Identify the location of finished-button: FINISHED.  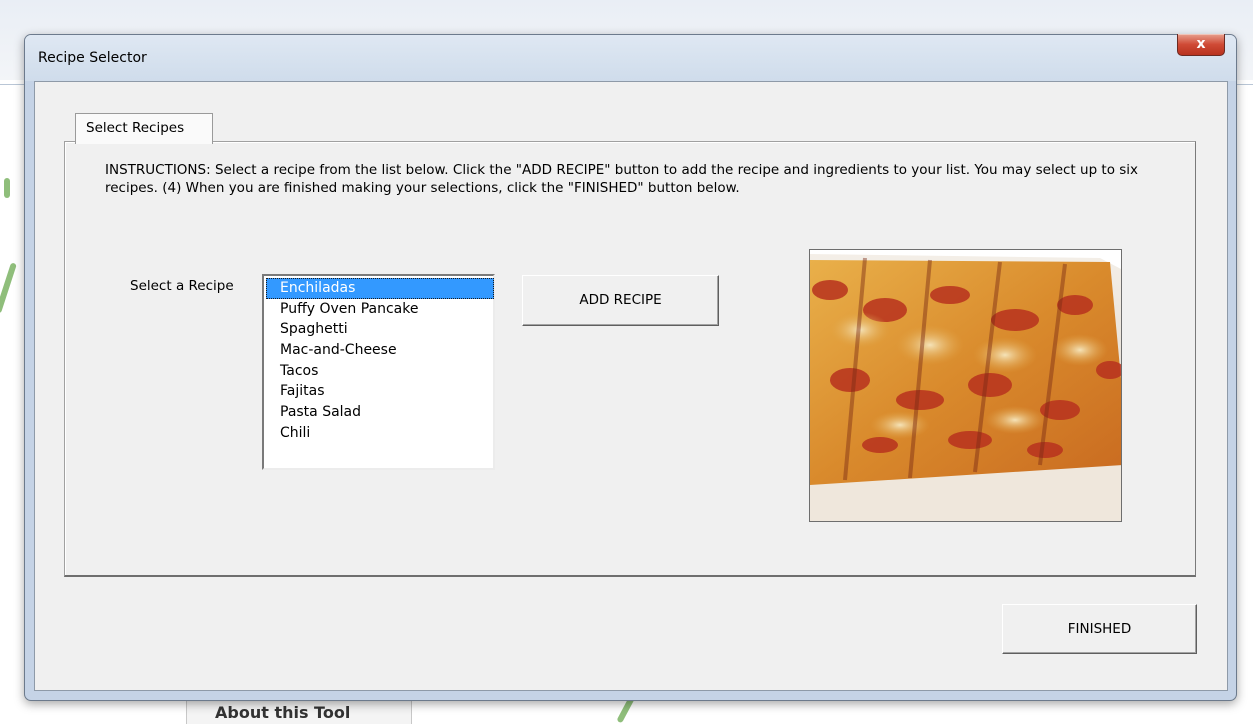
(1099, 629).